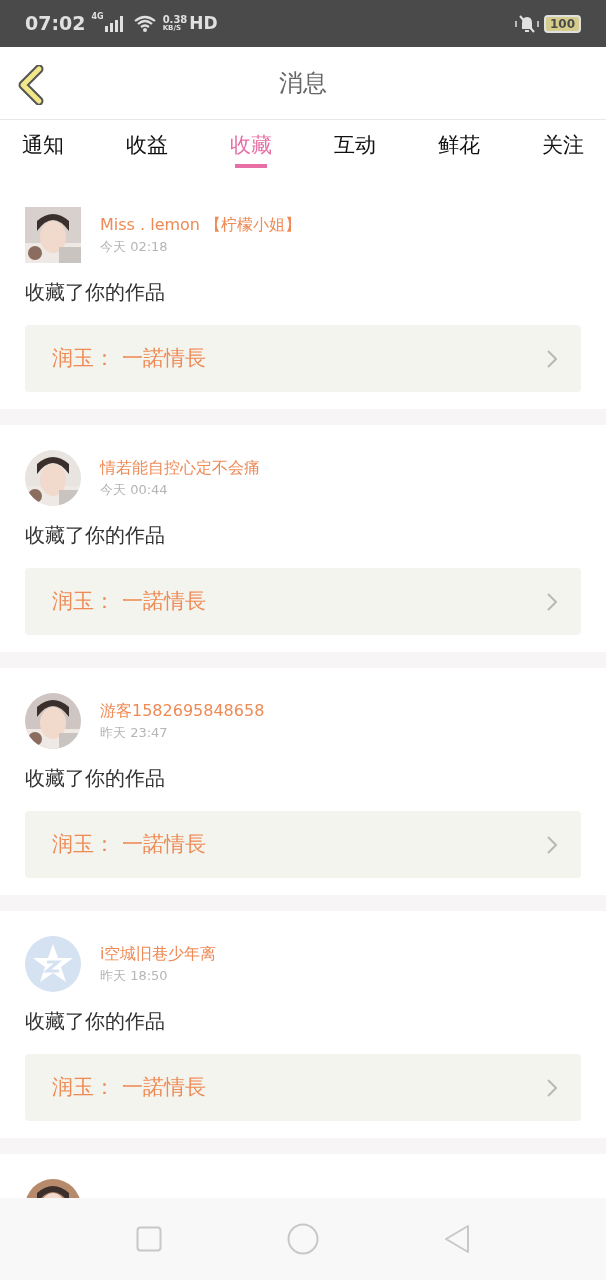 The image size is (606, 1280). Describe the element at coordinates (526, 23) in the screenshot. I see `mute-icon` at that location.